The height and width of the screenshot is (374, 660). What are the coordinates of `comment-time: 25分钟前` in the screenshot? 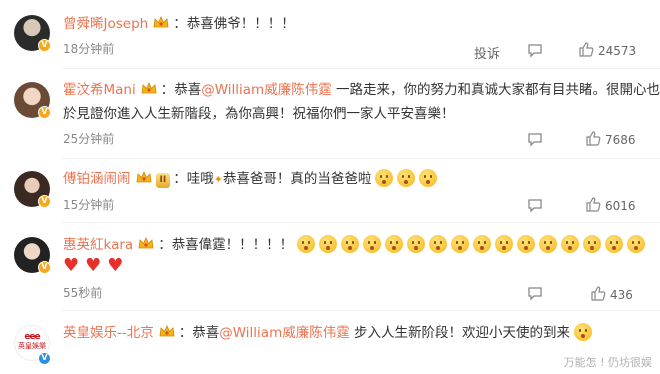 It's located at (89, 139).